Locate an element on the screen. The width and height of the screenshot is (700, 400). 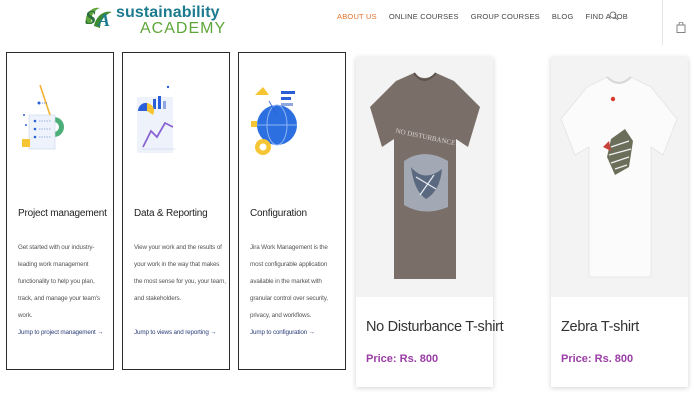
tshirt-brown-icon: NO DISTURBANCE is located at coordinates (425, 175).